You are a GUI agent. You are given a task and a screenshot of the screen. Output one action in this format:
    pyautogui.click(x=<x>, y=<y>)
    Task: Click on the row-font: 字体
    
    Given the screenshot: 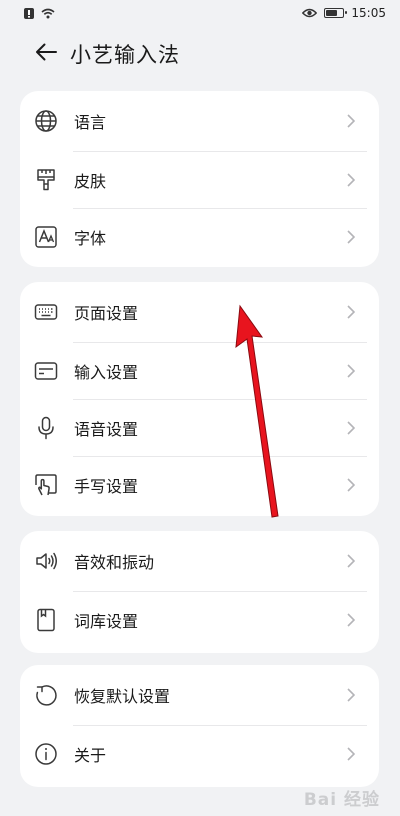 What is the action you would take?
    pyautogui.click(x=199, y=236)
    